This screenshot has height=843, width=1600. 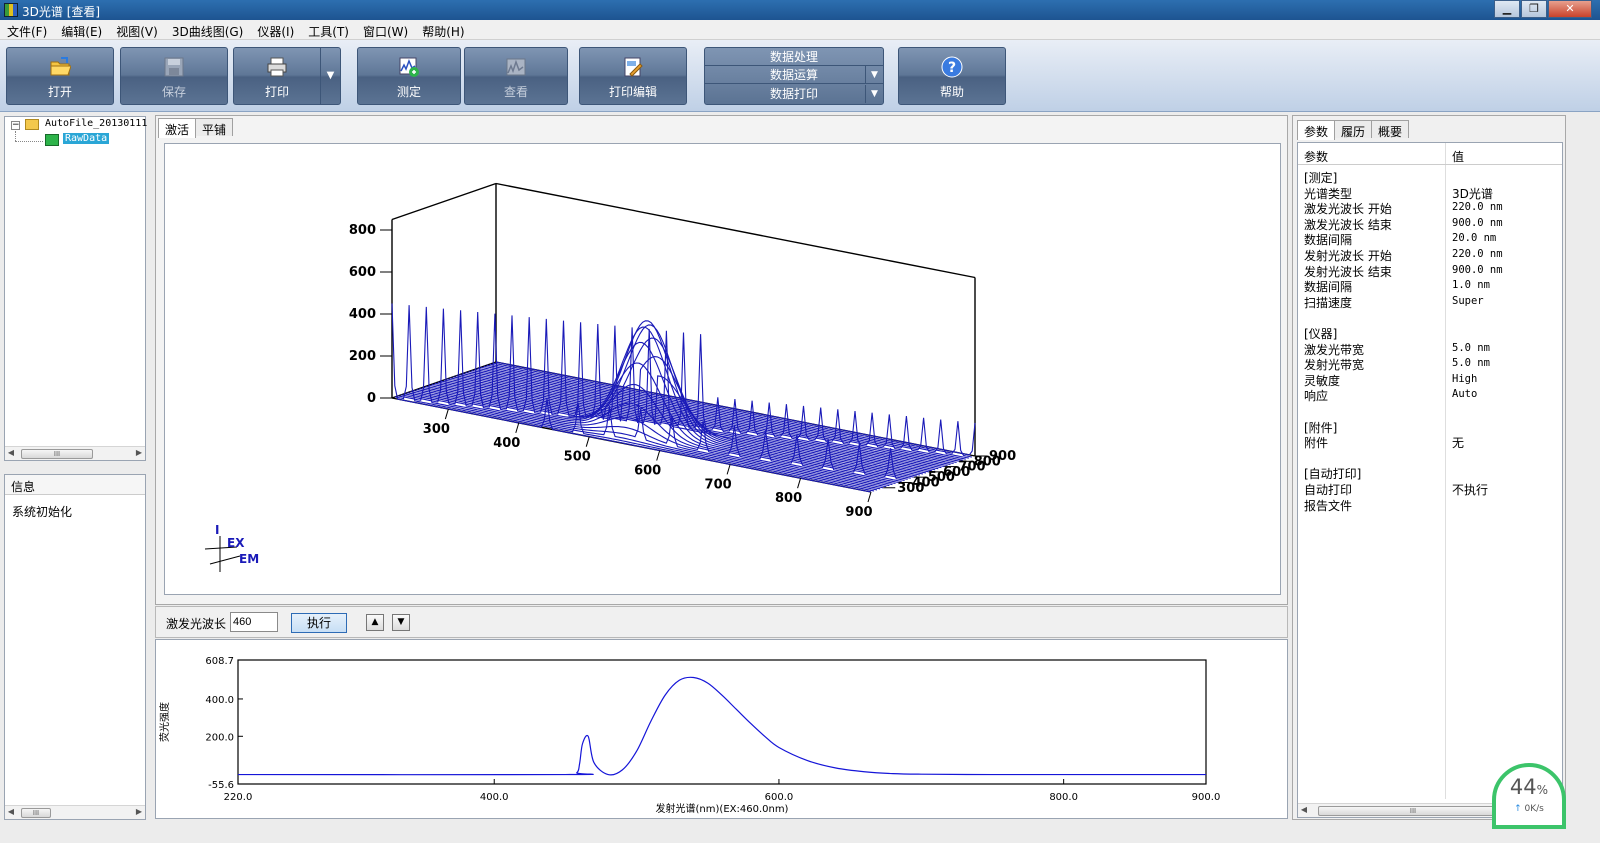 What do you see at coordinates (164, 722) in the screenshot?
I see `y-axis-label: 荧光强度` at bounding box center [164, 722].